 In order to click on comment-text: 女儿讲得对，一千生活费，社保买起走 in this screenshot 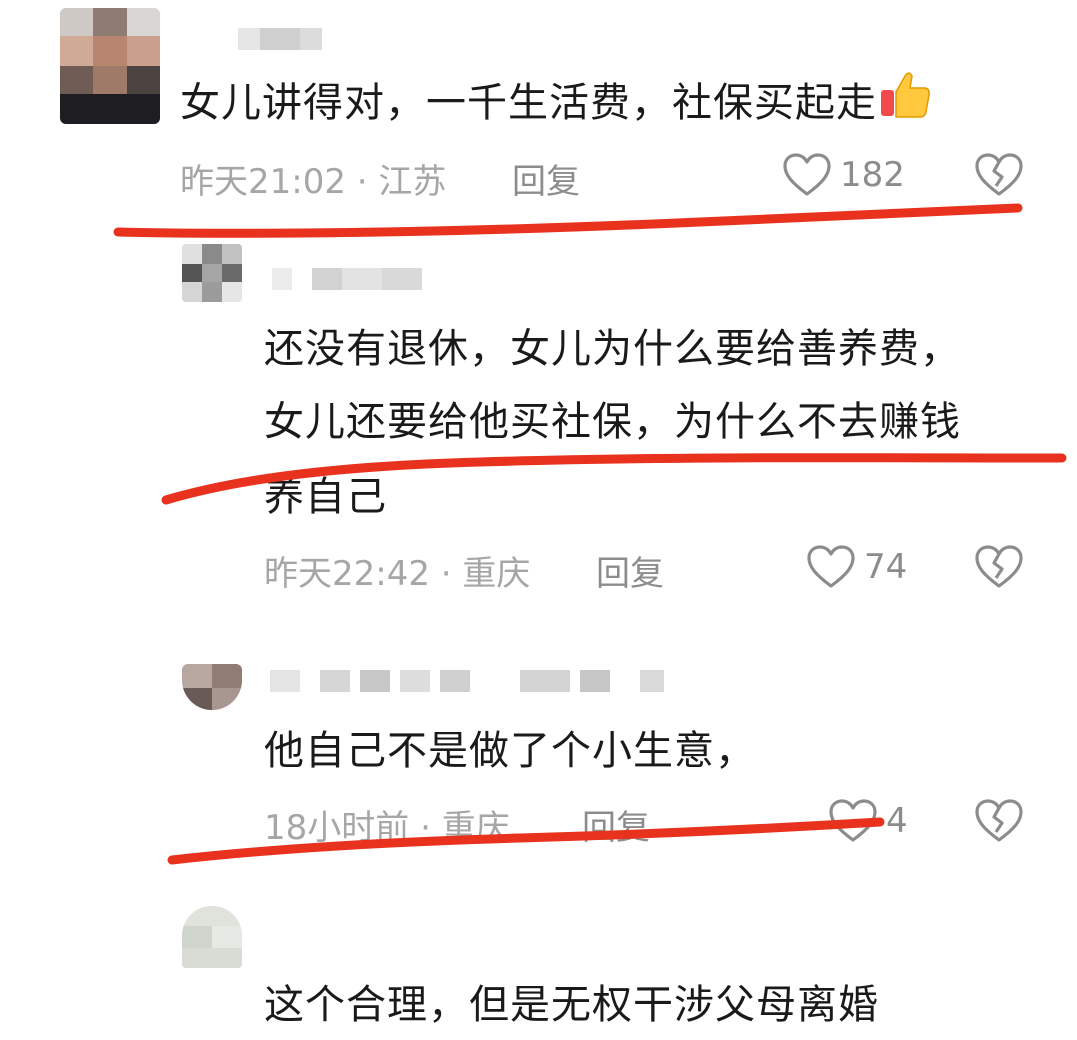, I will do `click(555, 105)`.